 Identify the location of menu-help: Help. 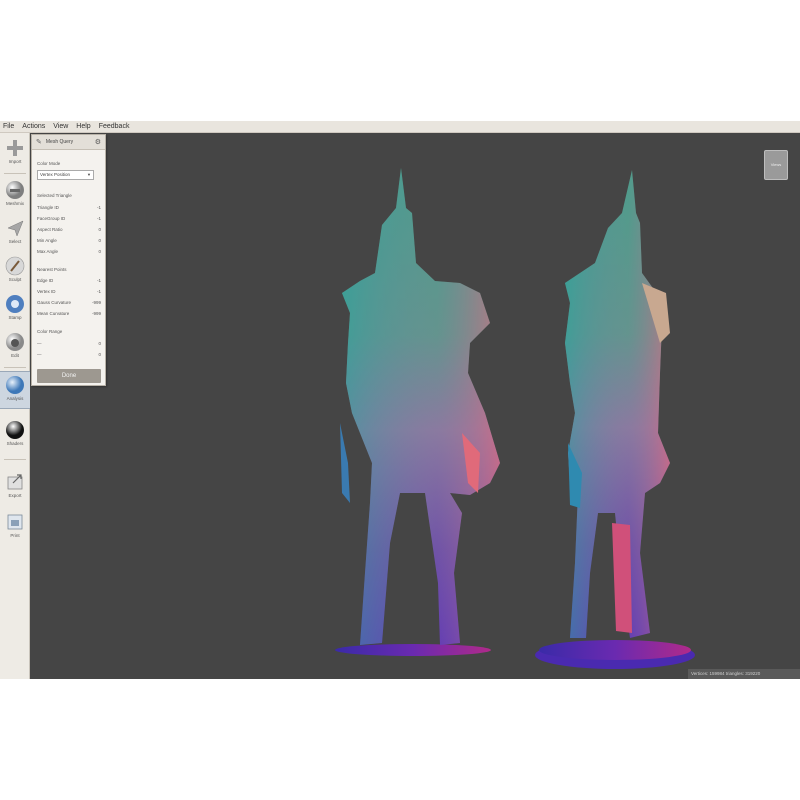
(83, 126).